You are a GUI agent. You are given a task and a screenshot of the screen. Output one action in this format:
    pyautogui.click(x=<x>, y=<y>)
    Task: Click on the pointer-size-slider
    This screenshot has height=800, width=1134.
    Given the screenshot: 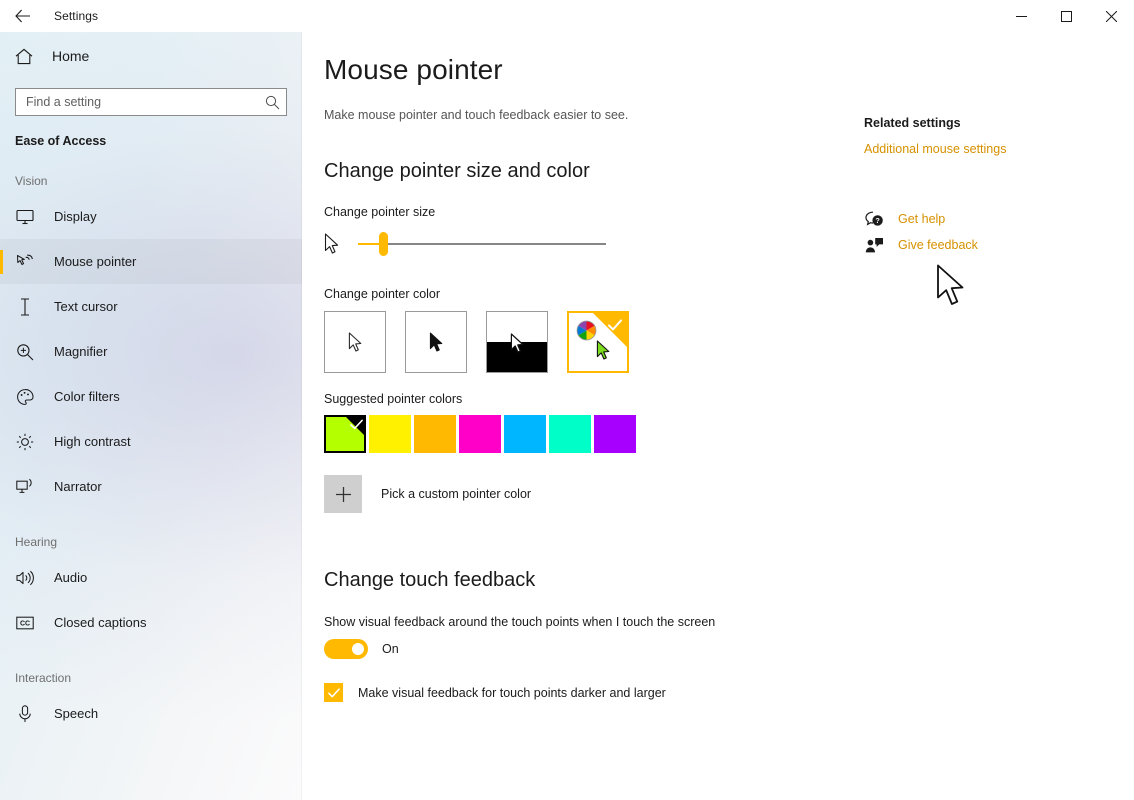 What is the action you would take?
    pyautogui.click(x=482, y=244)
    